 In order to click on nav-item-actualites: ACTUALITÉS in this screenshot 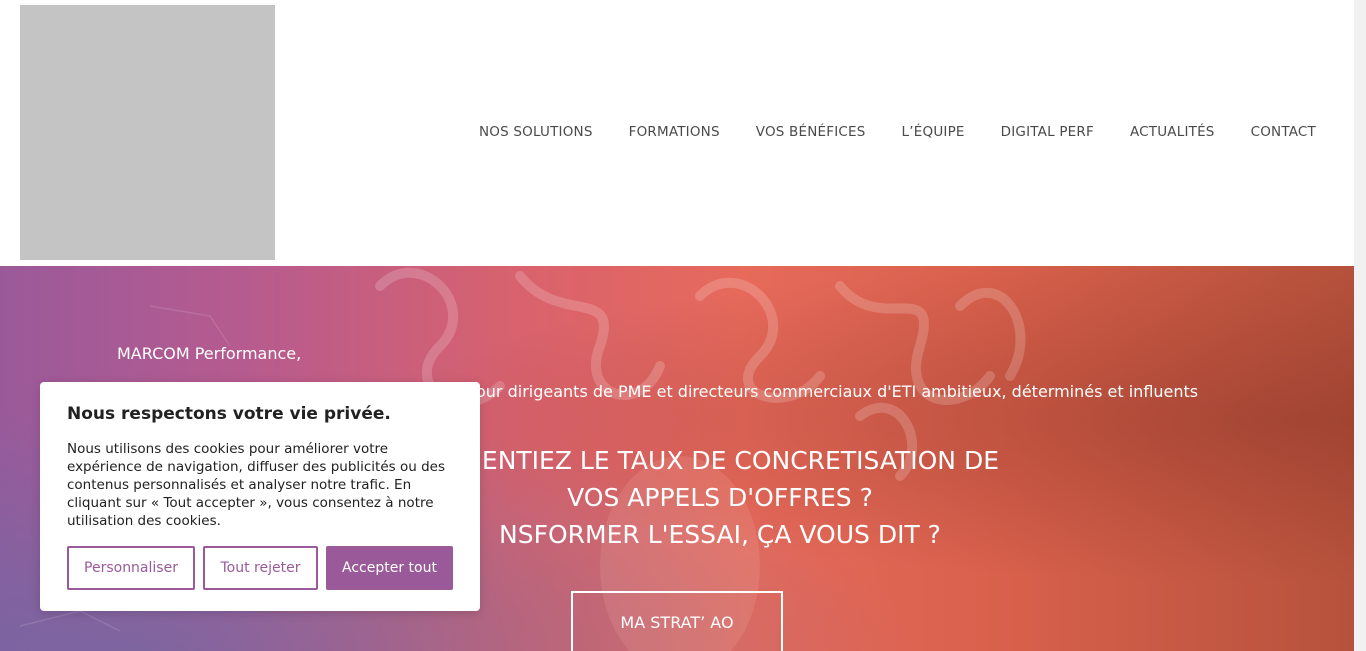, I will do `click(1172, 132)`.